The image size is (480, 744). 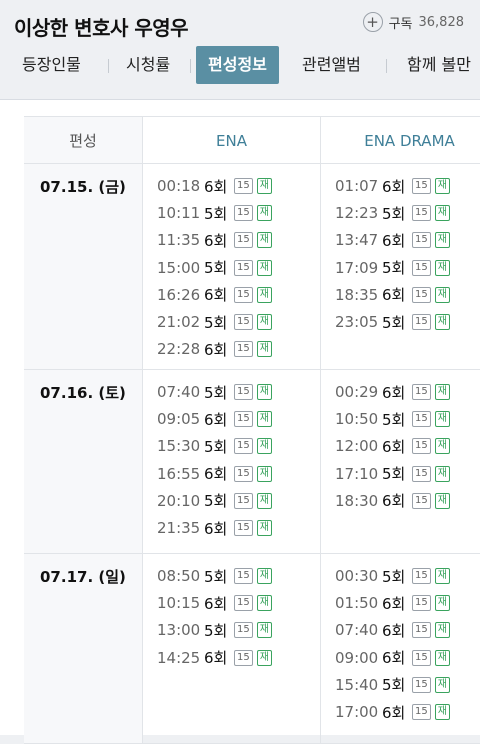 I want to click on airing-time: 09:05, so click(x=179, y=419).